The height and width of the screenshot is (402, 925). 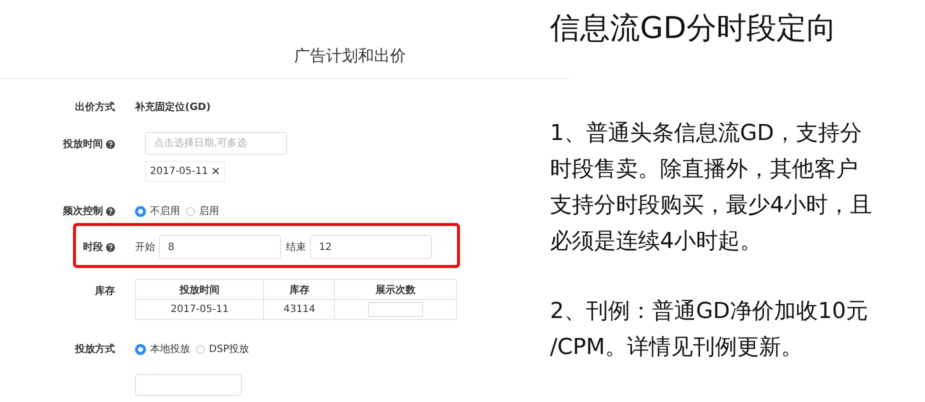 I want to click on end-label: 结束, so click(x=296, y=247).